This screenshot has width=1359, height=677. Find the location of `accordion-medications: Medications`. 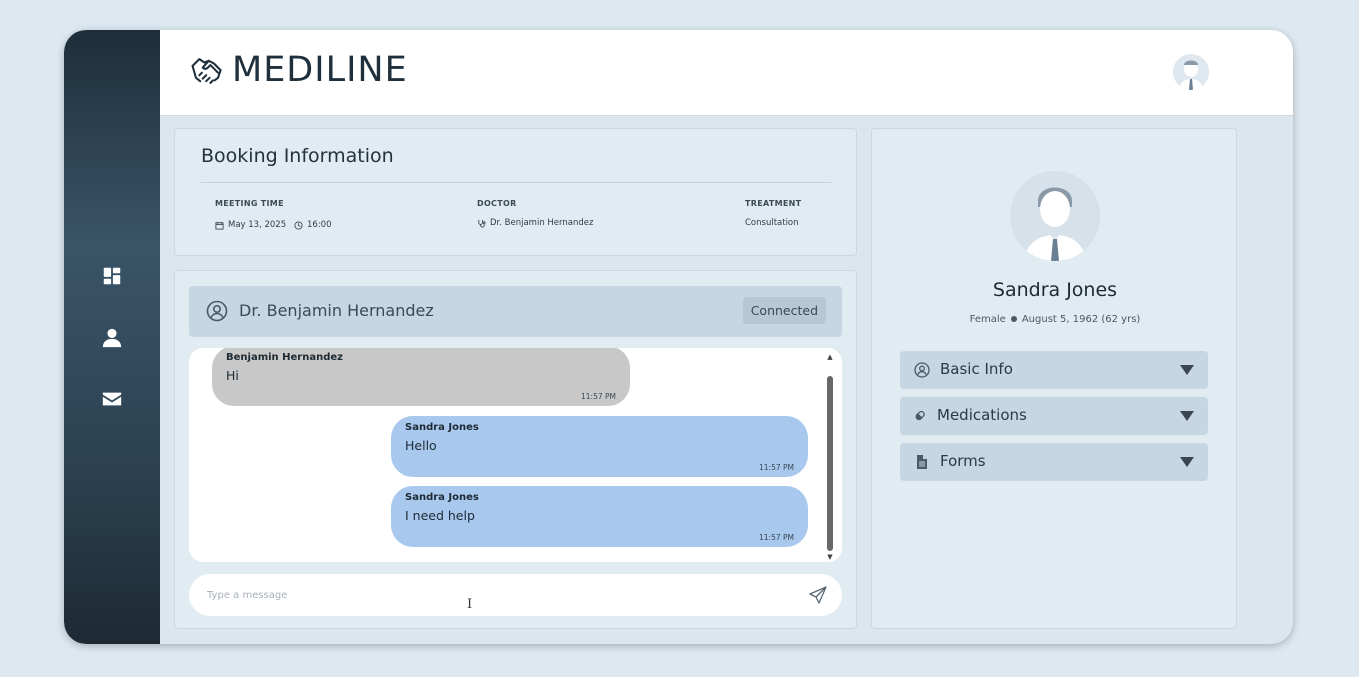

accordion-medications: Medications is located at coordinates (1054, 416).